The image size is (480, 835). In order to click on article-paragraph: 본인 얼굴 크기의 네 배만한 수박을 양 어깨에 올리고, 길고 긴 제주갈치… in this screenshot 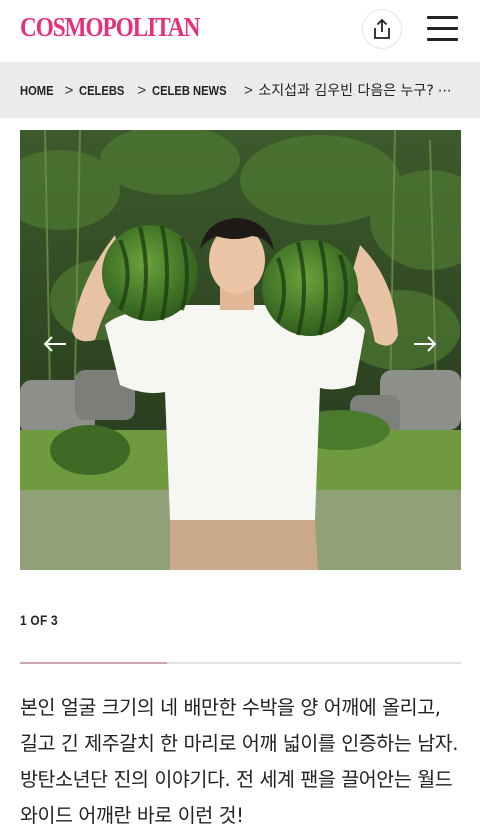, I will do `click(239, 761)`.